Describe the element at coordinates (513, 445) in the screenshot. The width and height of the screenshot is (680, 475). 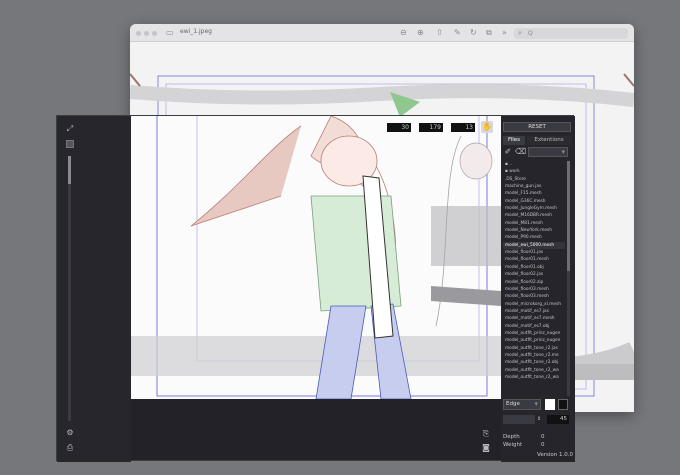
I see `weight-label: Weight` at that location.